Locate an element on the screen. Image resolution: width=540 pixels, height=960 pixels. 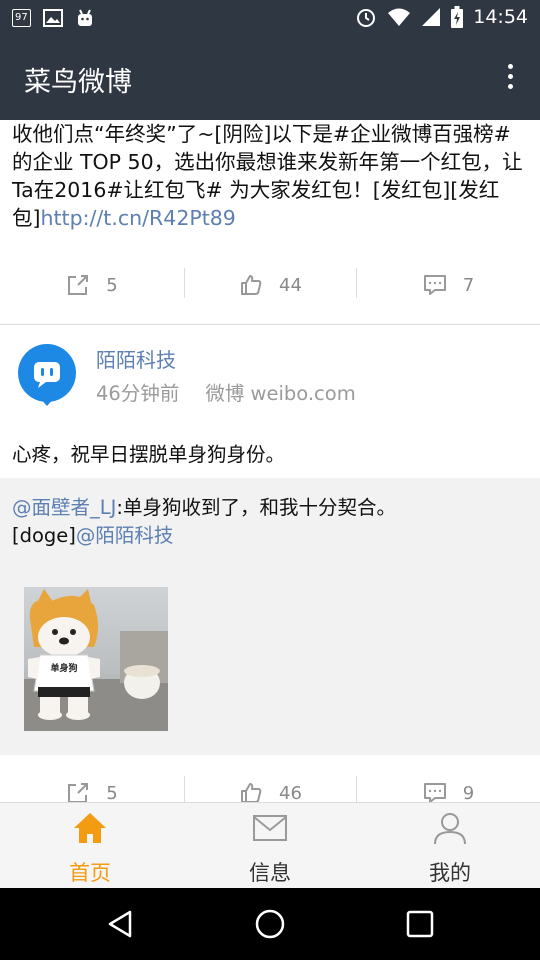
post-time: 46分钟前 is located at coordinates (138, 393).